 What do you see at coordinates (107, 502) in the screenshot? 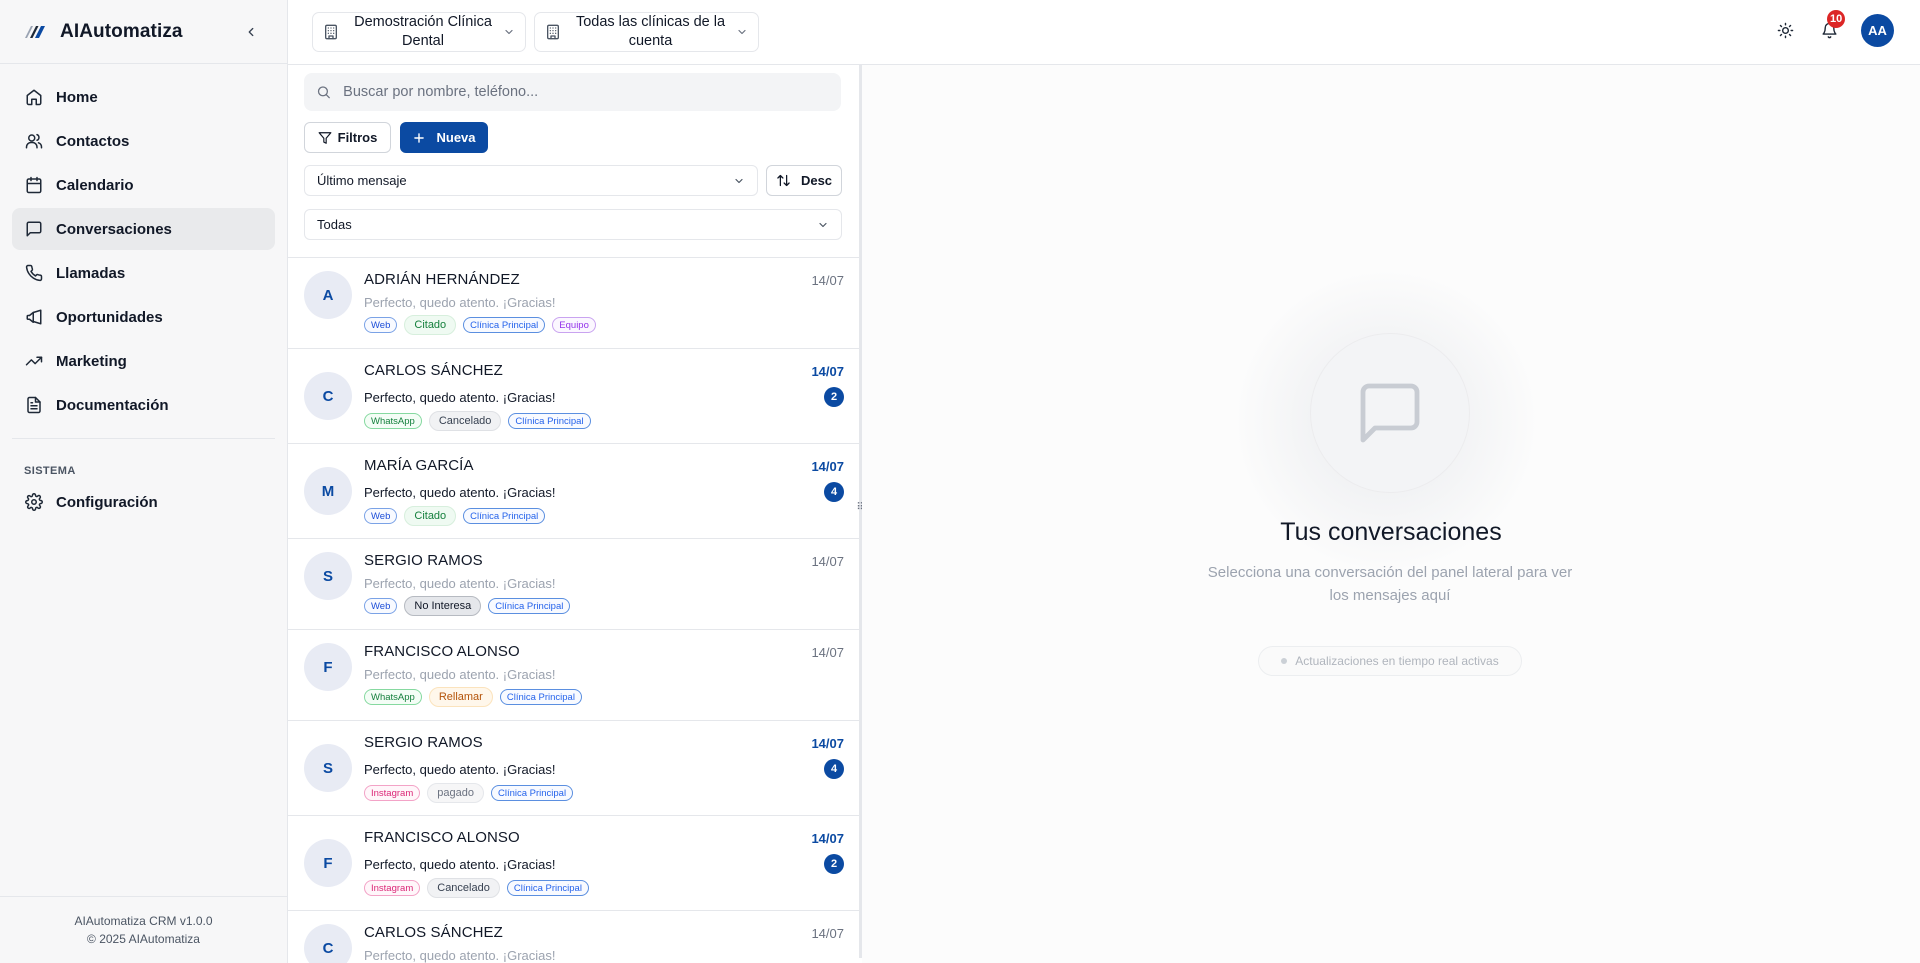
I see `sidebar-item-label: Configuración` at bounding box center [107, 502].